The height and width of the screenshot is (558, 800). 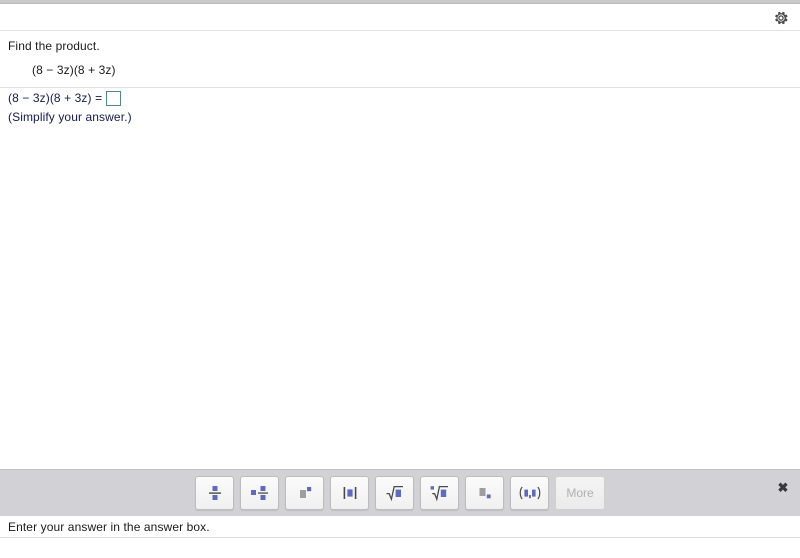 I want to click on answer-equation-label: (8 − 3z)(8 + 3z) =, so click(x=55, y=98).